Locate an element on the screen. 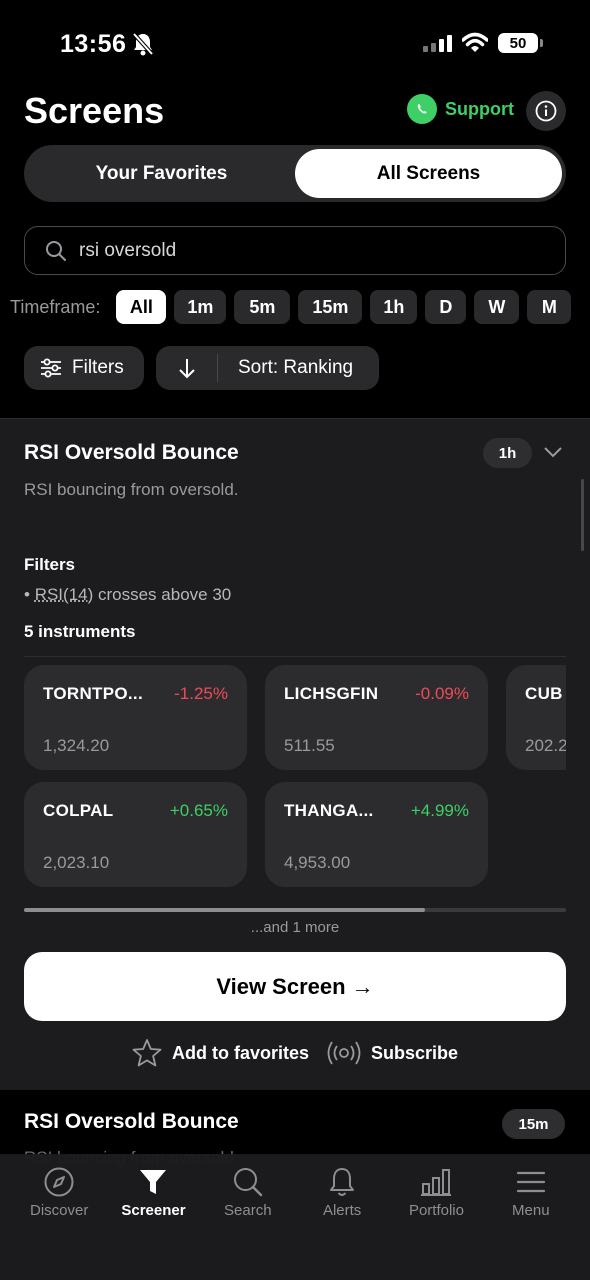  instrument-price: 2,023.10 is located at coordinates (76, 862).